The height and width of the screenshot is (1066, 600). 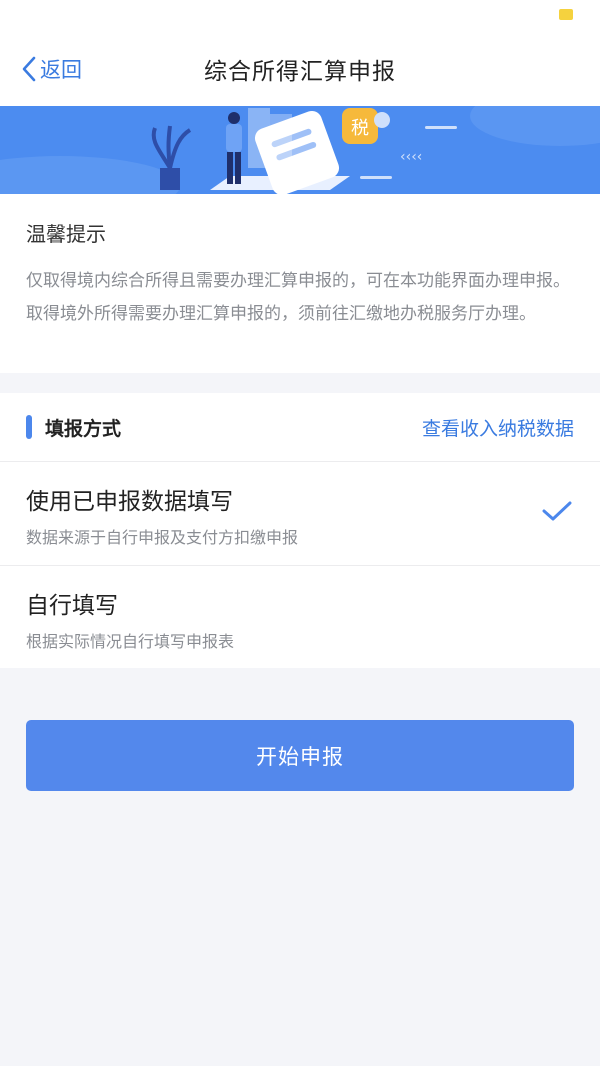 I want to click on chevron-left-icon, so click(x=29, y=69).